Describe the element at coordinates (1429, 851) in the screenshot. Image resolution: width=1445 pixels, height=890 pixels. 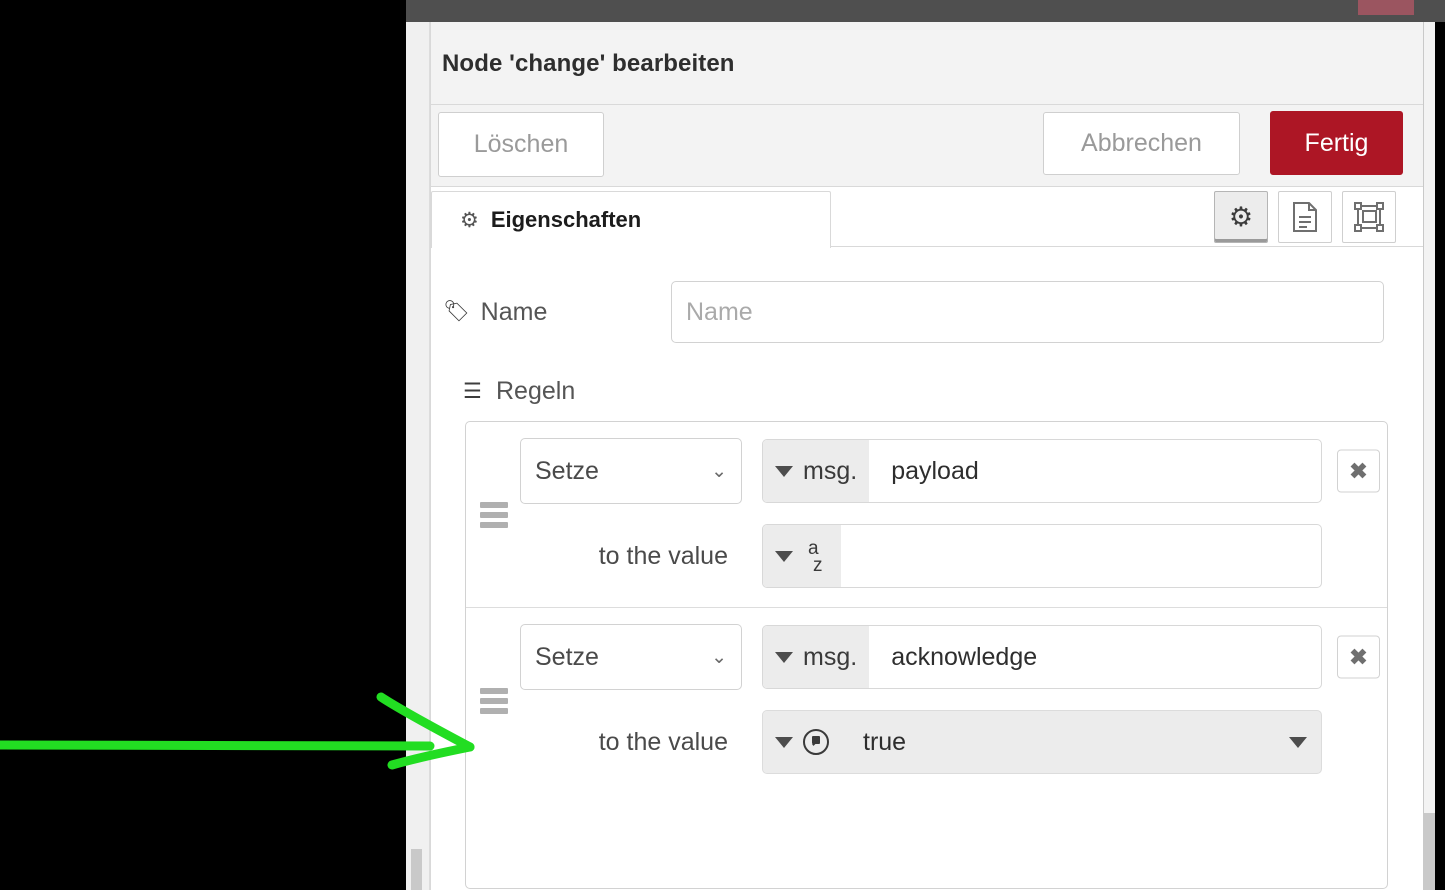
I see `dialog-scroll-thumb` at that location.